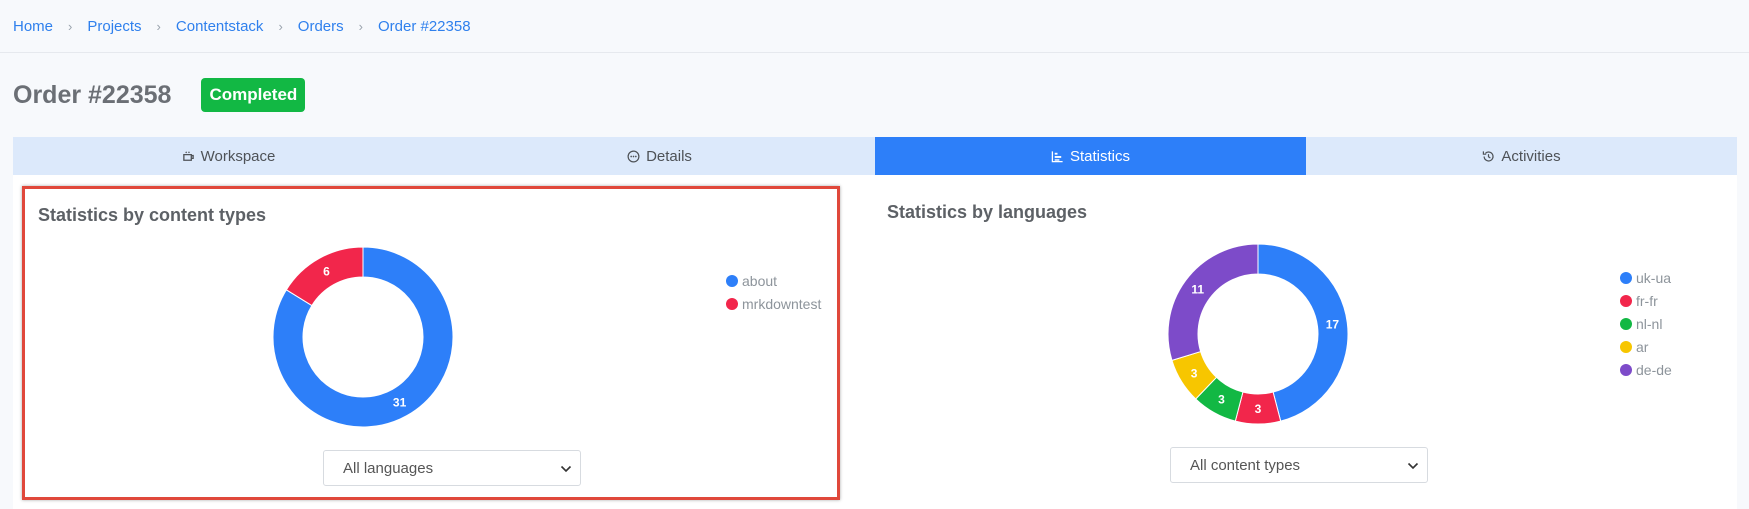  What do you see at coordinates (253, 95) in the screenshot?
I see `status-badge: Completed` at bounding box center [253, 95].